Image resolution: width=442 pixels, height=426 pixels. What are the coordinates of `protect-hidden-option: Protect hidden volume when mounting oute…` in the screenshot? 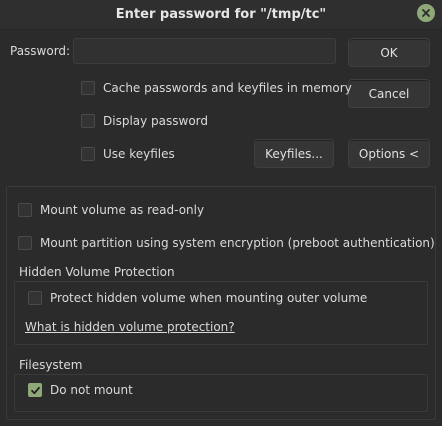 It's located at (197, 298).